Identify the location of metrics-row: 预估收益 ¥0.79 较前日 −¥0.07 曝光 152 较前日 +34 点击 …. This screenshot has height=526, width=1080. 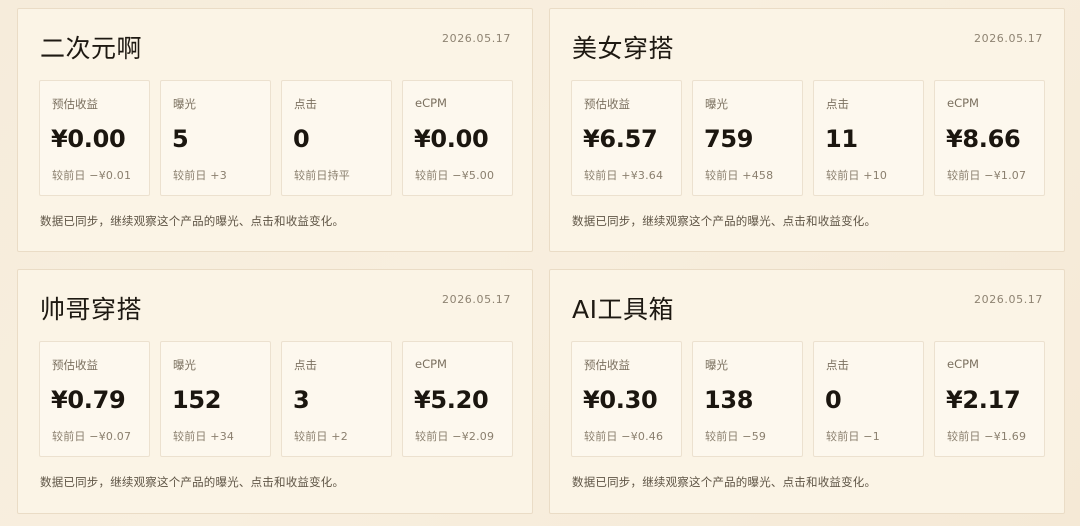
(276, 399).